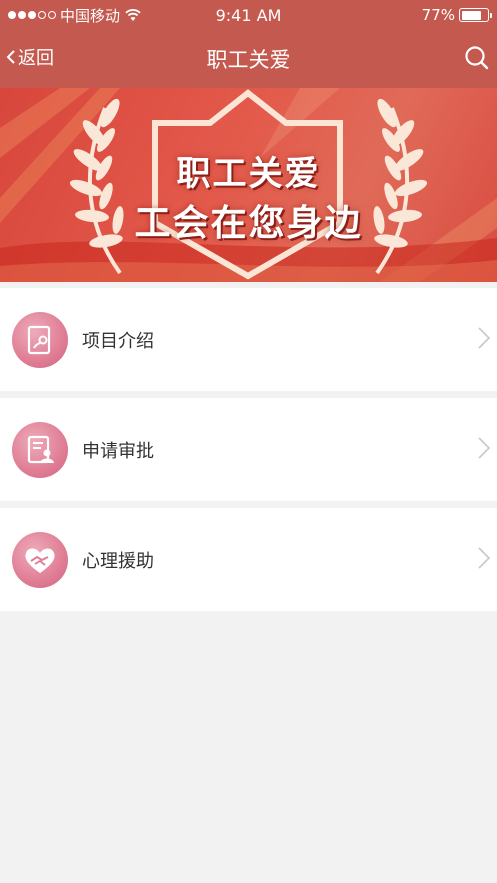  Describe the element at coordinates (133, 15) in the screenshot. I see `wifi-icon` at that location.